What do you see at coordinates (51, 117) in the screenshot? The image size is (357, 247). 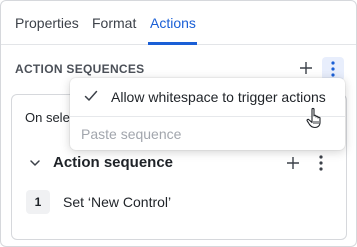 I see `trigger-label: On selec` at bounding box center [51, 117].